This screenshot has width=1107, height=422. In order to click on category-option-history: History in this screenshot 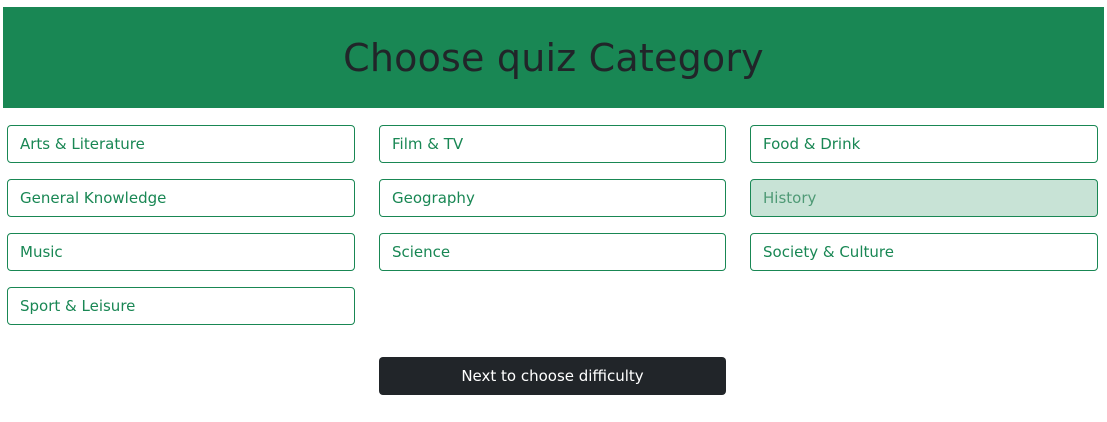, I will do `click(924, 198)`.